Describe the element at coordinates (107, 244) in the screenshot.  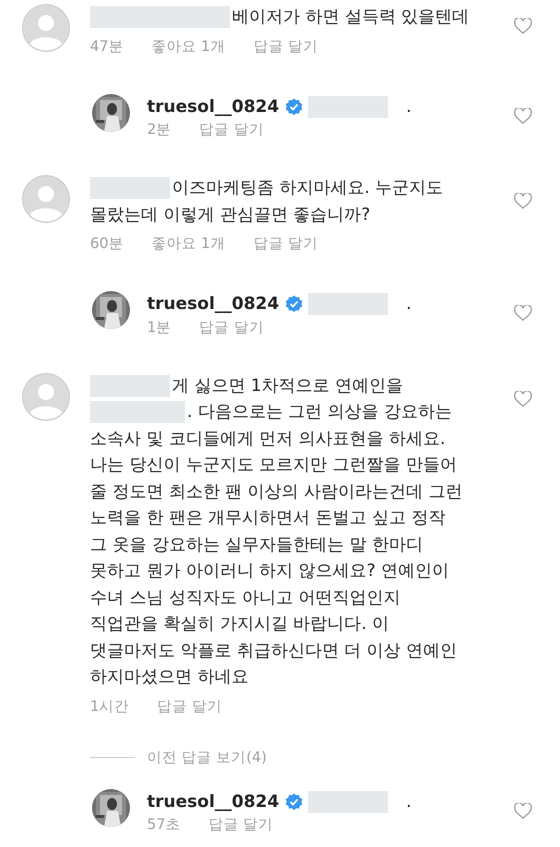
I see `comment-time: 60분` at that location.